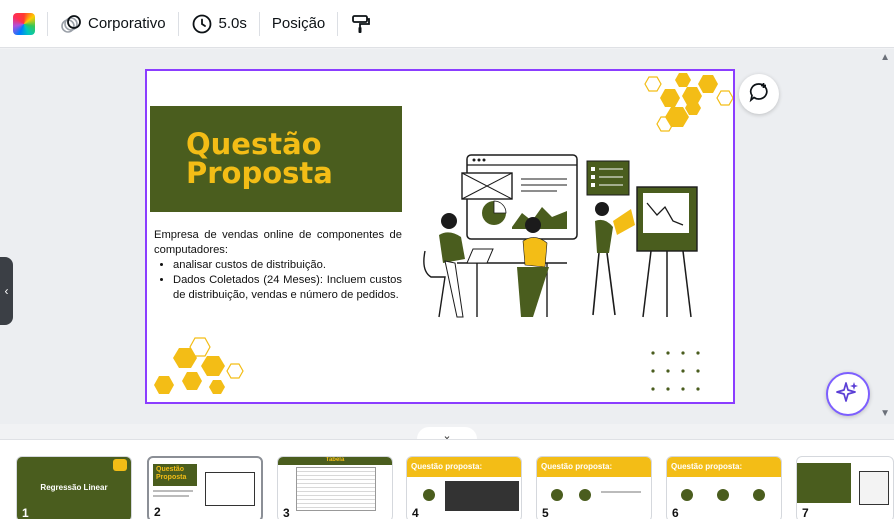  I want to click on side-panel-toggle: ‹, so click(6, 291).